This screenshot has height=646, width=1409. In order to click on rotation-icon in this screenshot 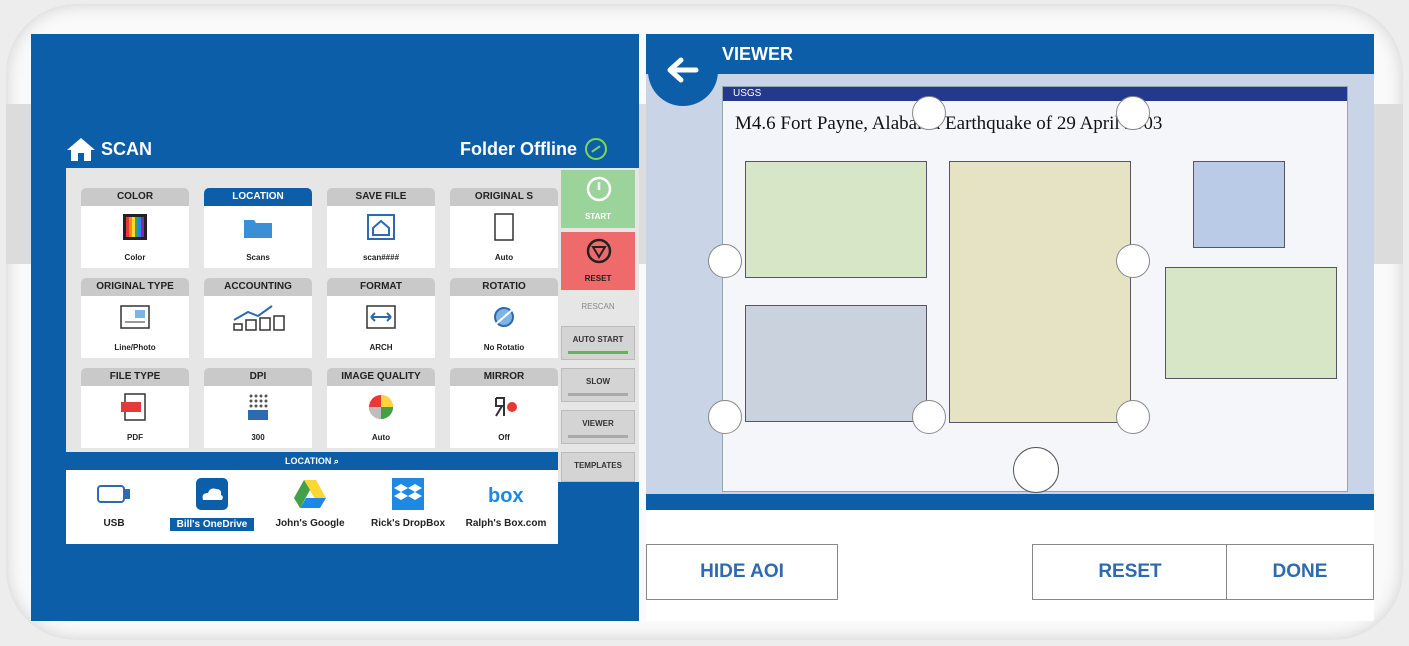, I will do `click(504, 317)`.